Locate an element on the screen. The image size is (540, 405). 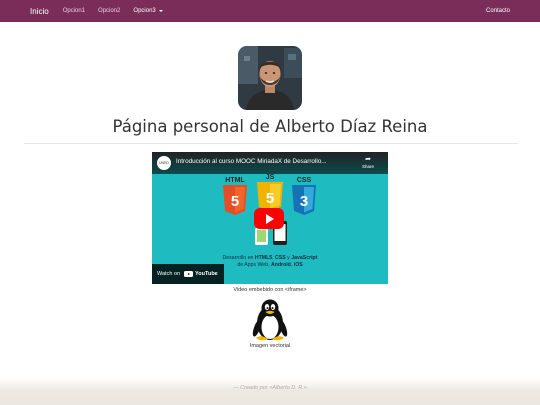
nav-brand-inicio: Inicio is located at coordinates (39, 11).